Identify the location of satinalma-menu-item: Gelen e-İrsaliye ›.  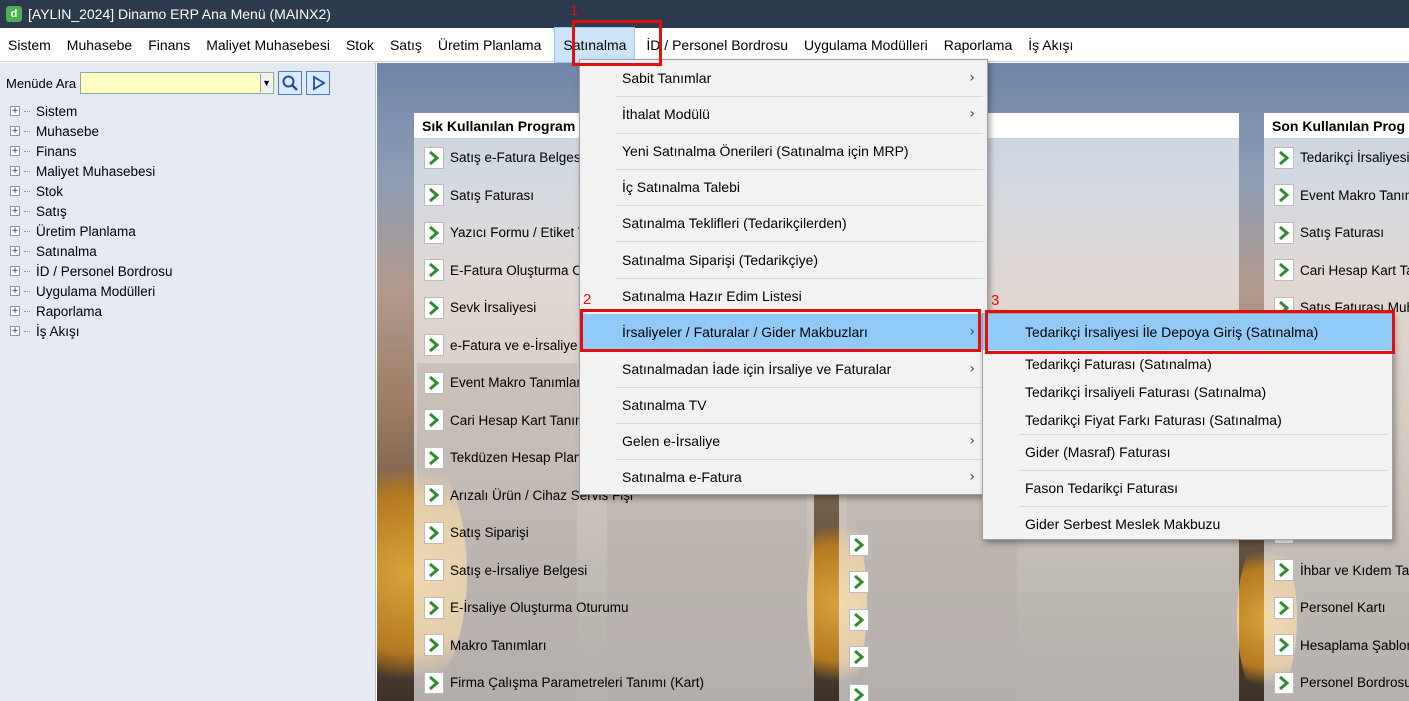
(783, 440).